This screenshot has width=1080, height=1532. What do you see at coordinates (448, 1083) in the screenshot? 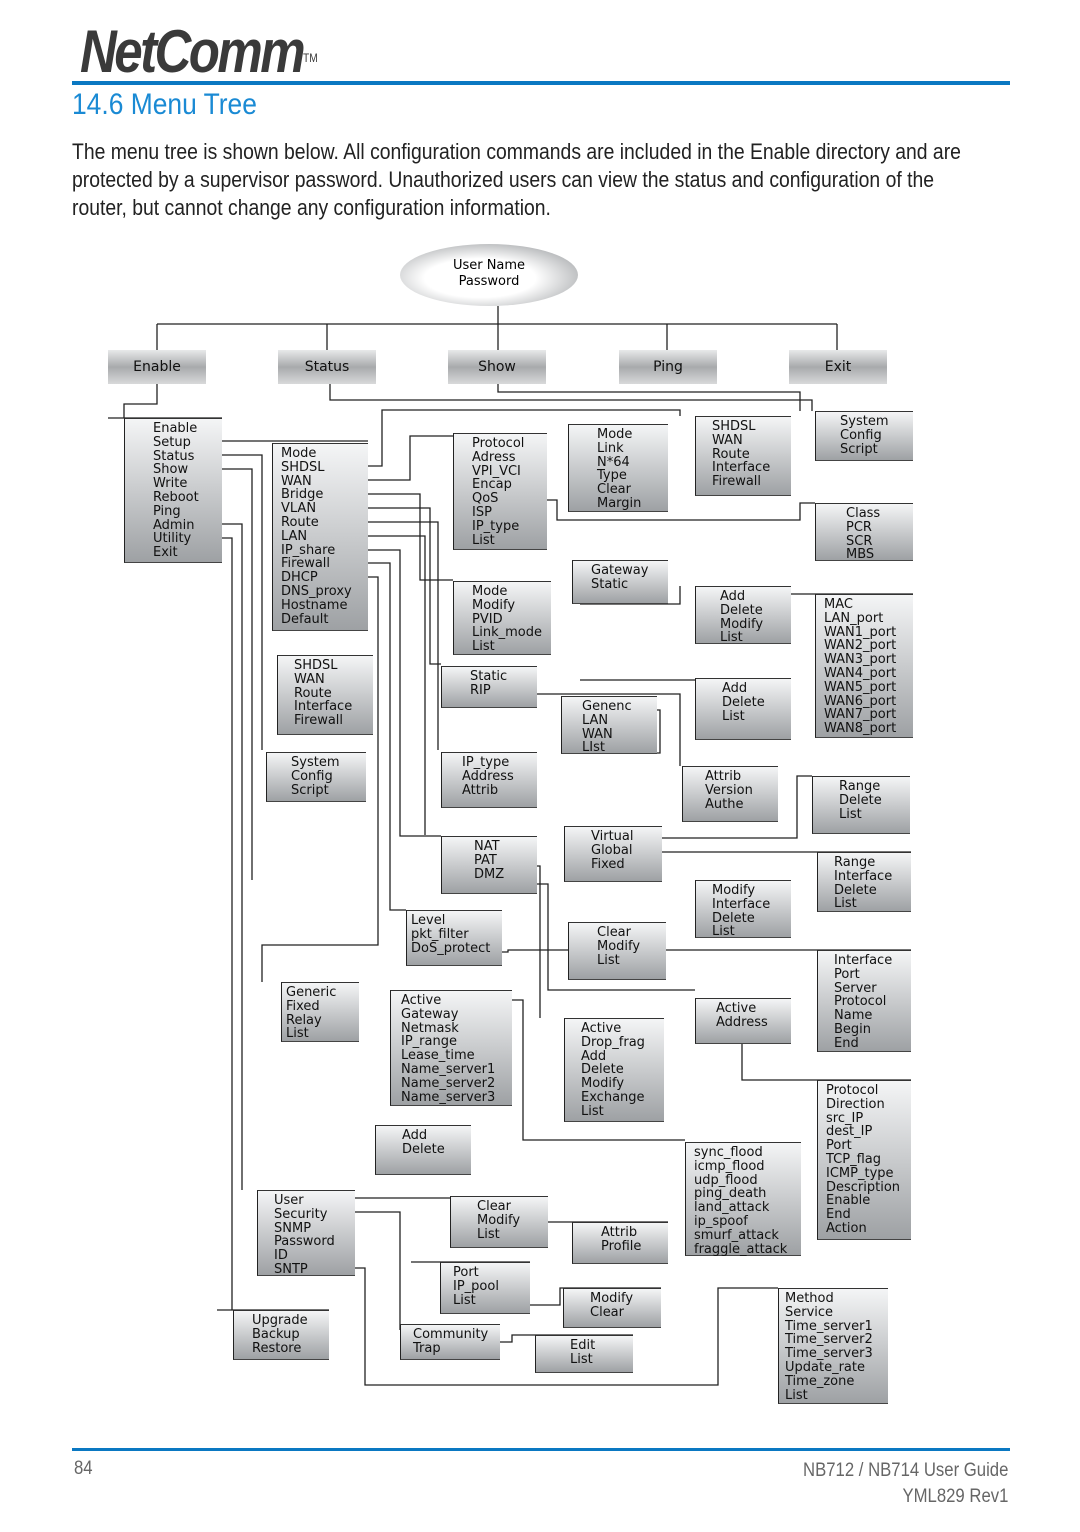
I see `menu-item: Name_server2` at bounding box center [448, 1083].